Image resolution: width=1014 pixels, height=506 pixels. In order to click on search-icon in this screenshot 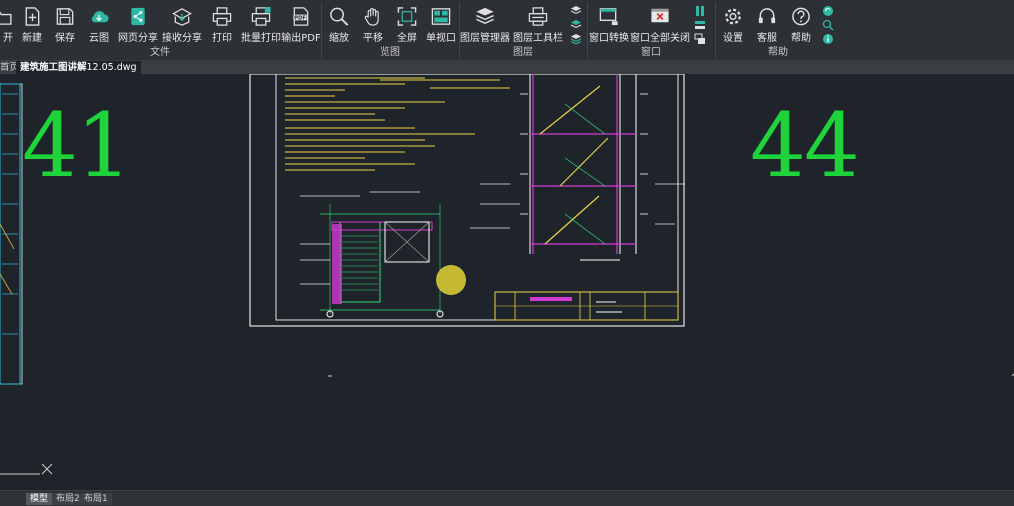, I will do `click(828, 25)`.